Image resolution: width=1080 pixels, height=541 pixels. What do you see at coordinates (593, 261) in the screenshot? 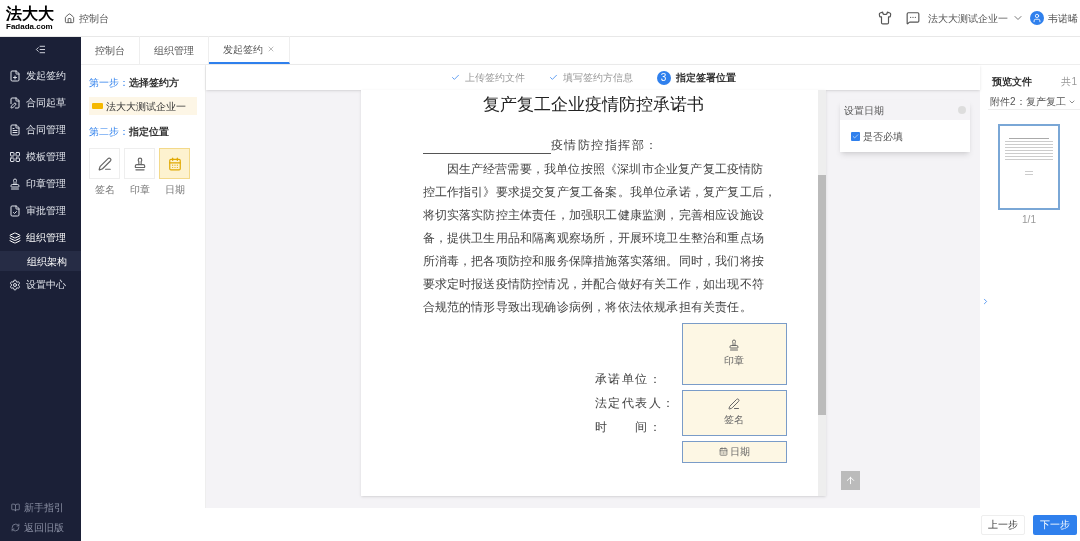
I see `document-text-line: 所消毒，把各项防控和服务保障措施落实落细。同时，我们将按` at bounding box center [593, 261].